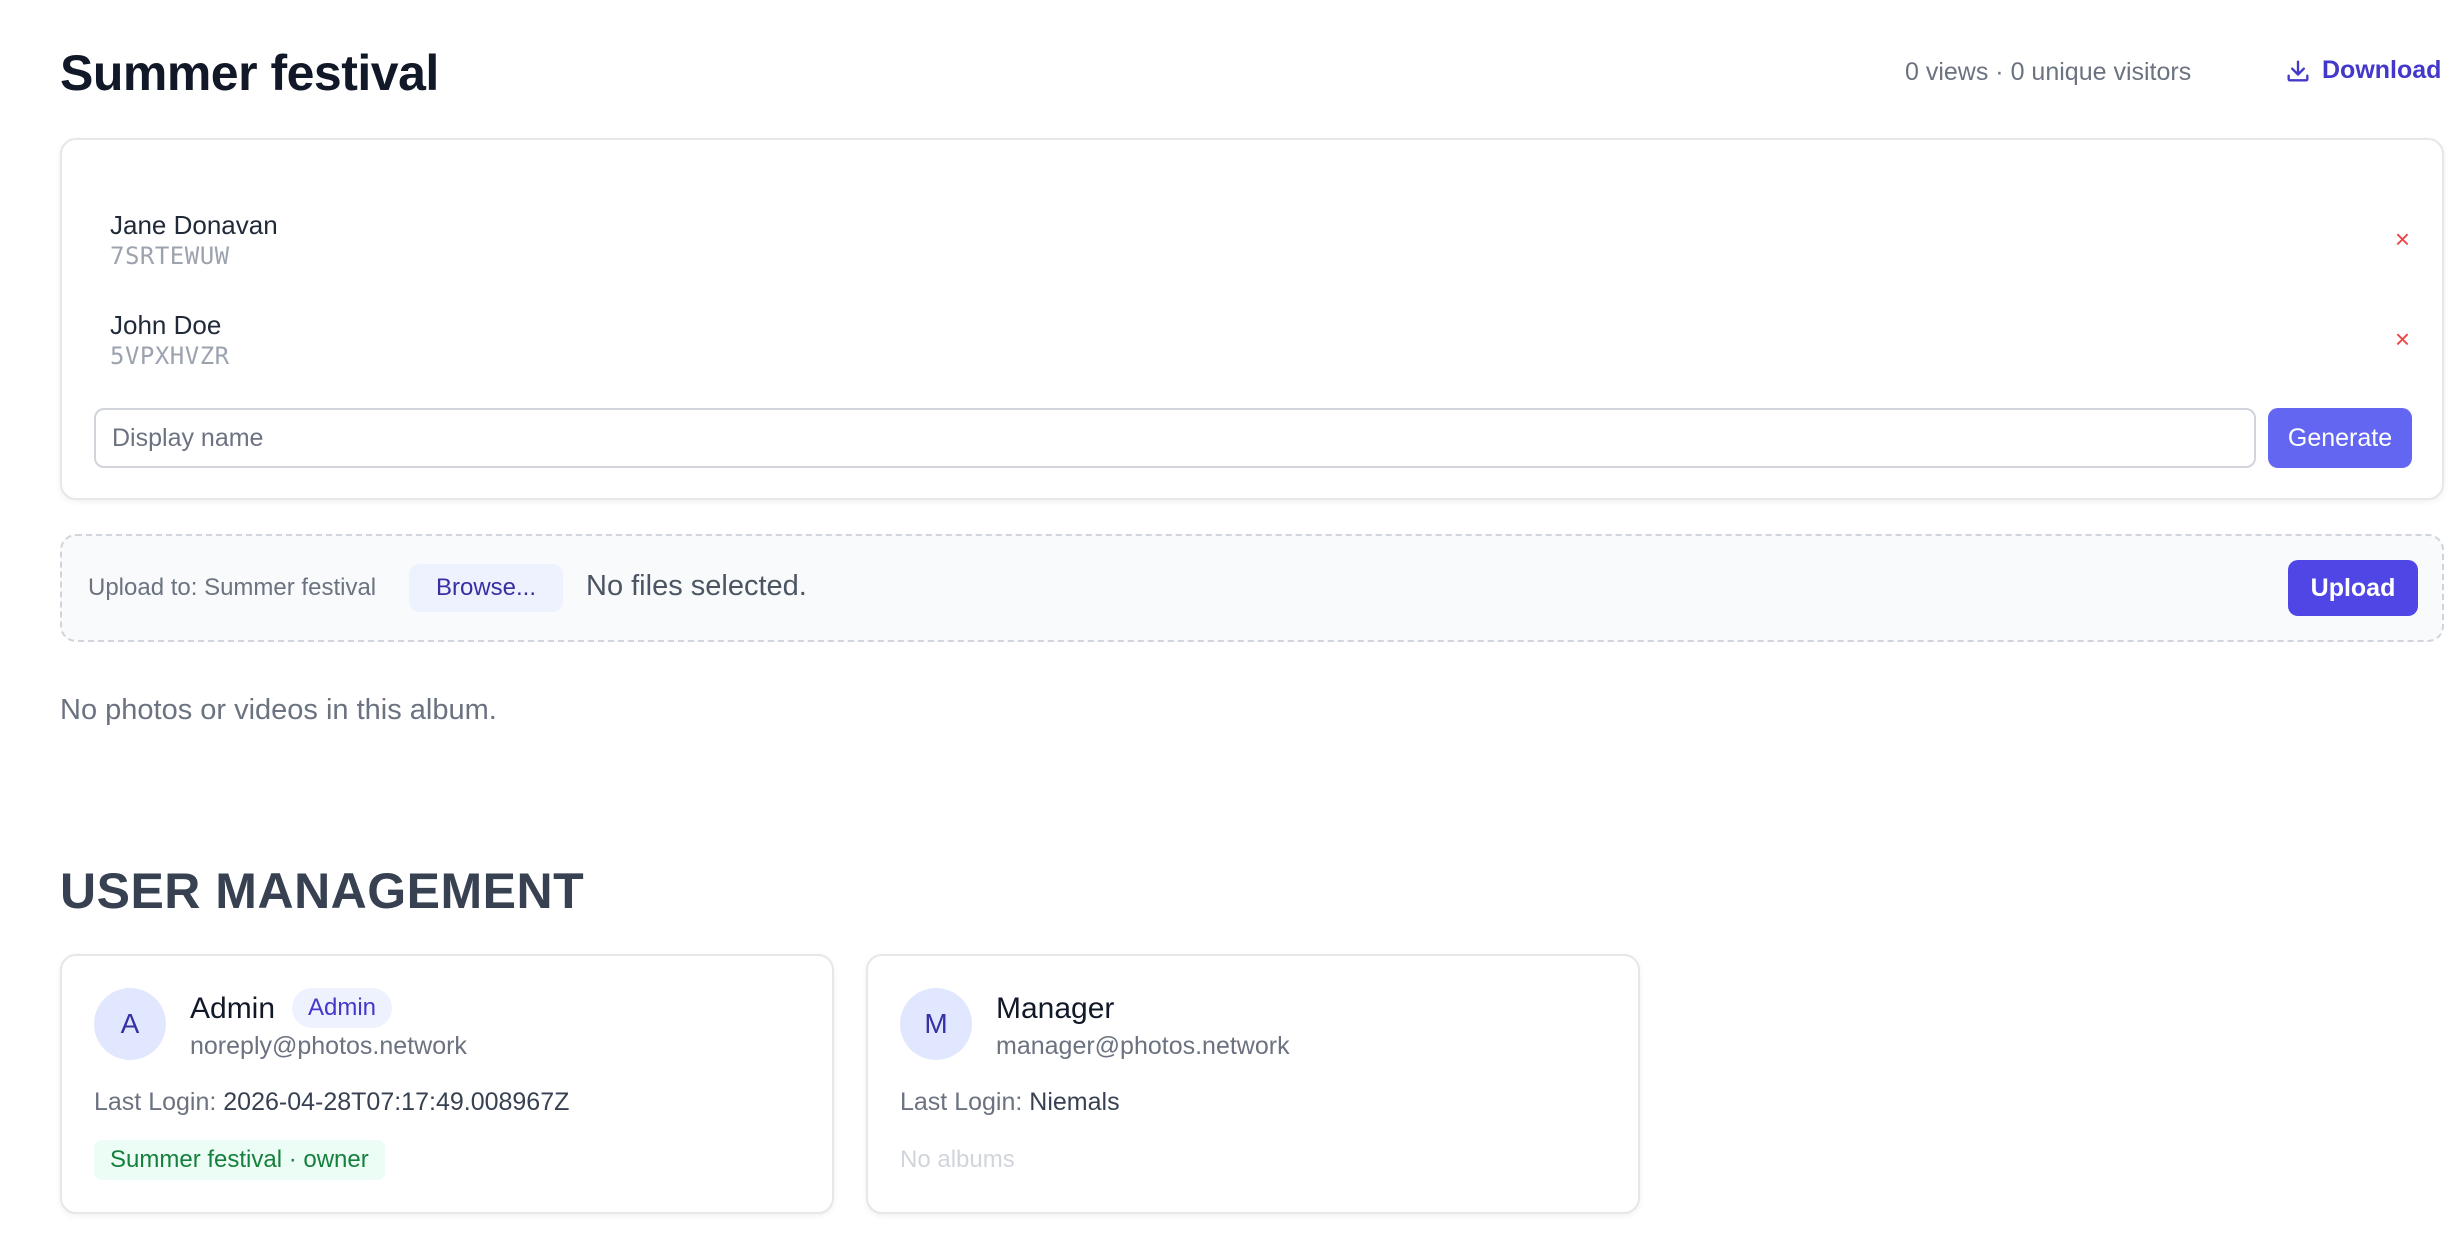 This screenshot has width=2464, height=1248. What do you see at coordinates (233, 1008) in the screenshot?
I see `user-name: Admin` at bounding box center [233, 1008].